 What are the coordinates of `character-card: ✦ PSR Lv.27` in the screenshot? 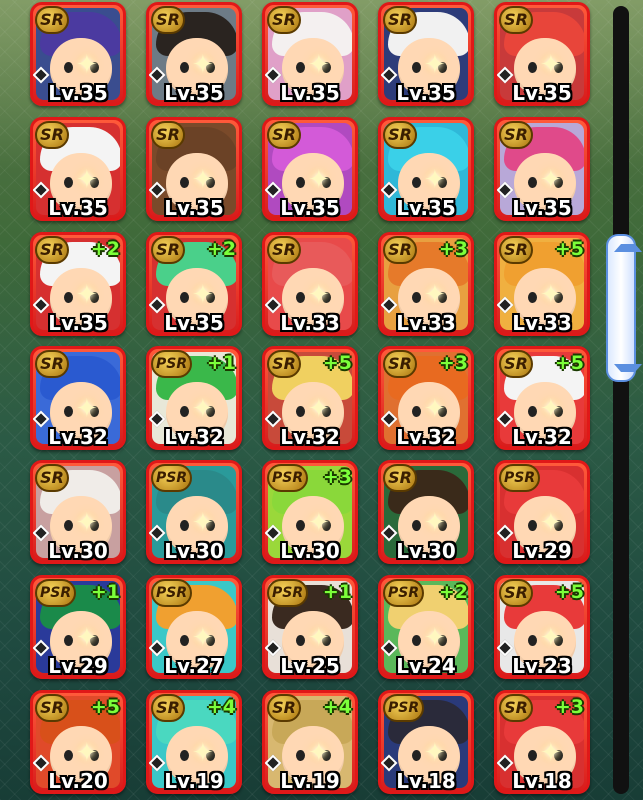 It's located at (194, 627).